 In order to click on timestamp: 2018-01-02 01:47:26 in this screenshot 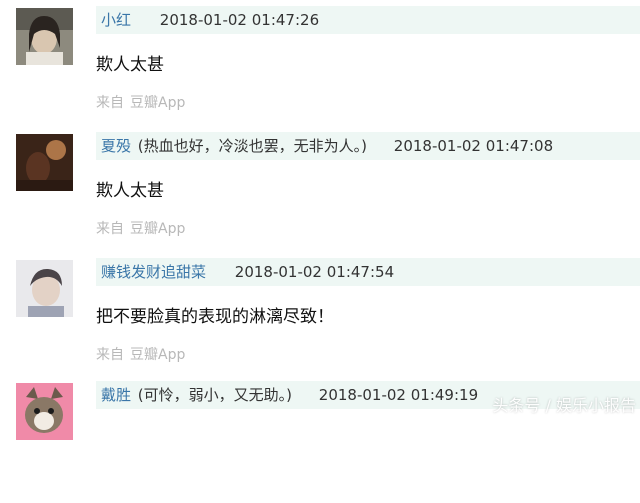, I will do `click(239, 20)`.